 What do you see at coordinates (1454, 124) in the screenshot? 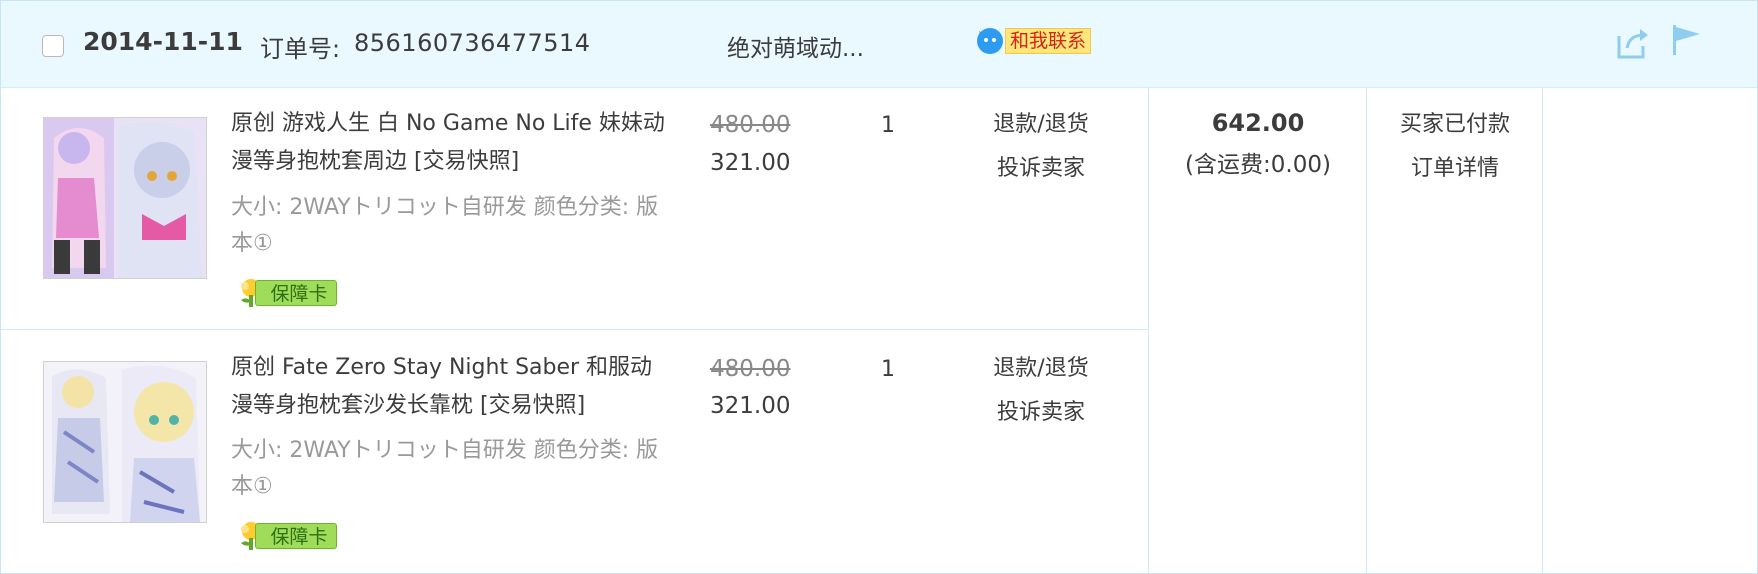
I see `order-state: 买家已付款` at bounding box center [1454, 124].